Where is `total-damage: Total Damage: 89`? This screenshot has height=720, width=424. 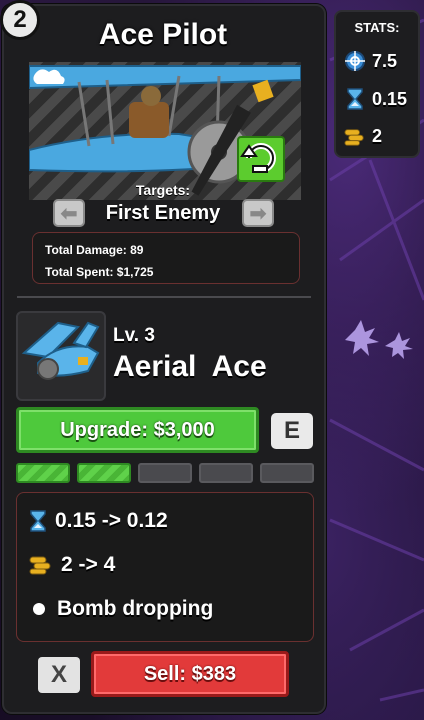
total-damage: Total Damage: 89 is located at coordinates (94, 250).